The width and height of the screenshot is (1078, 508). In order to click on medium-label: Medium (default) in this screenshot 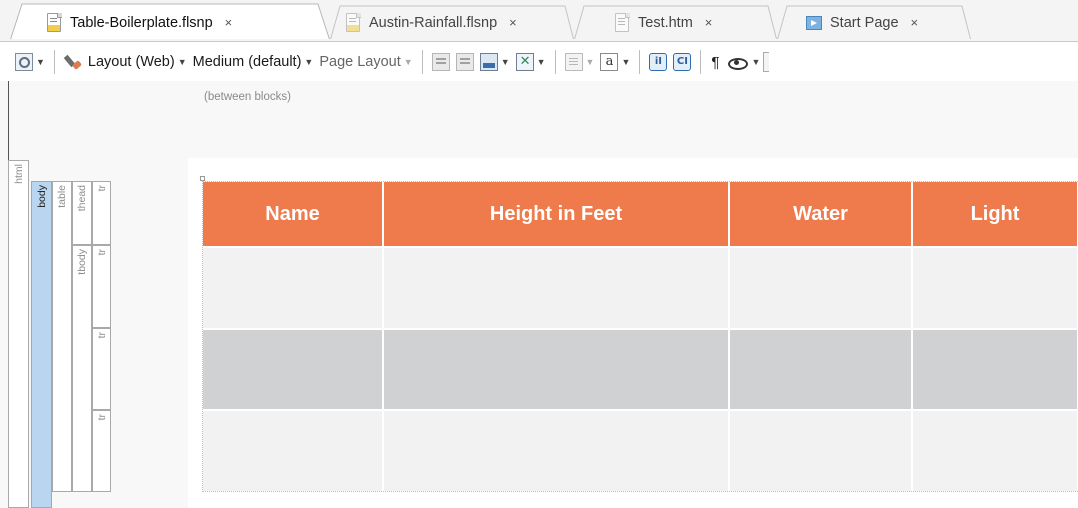, I will do `click(247, 62)`.